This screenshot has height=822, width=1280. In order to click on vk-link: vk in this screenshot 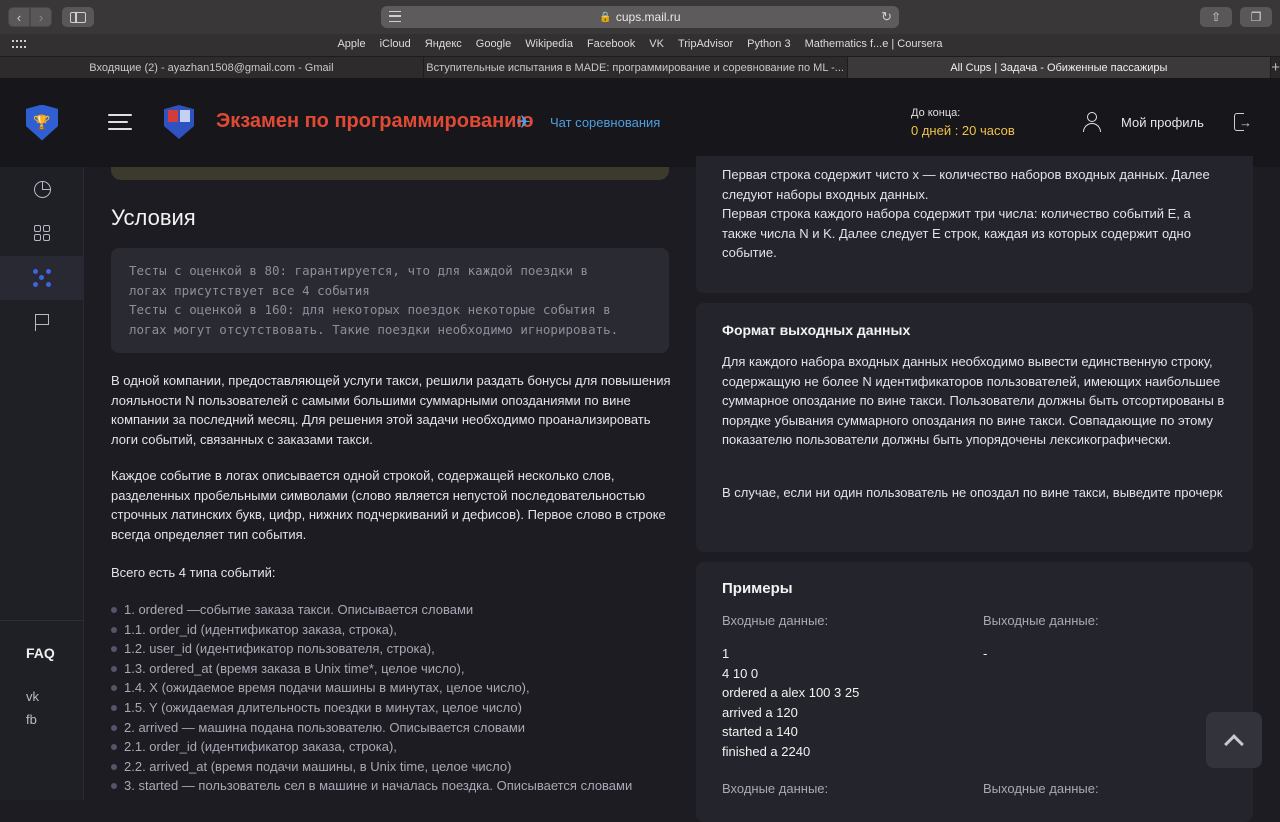, I will do `click(32, 696)`.